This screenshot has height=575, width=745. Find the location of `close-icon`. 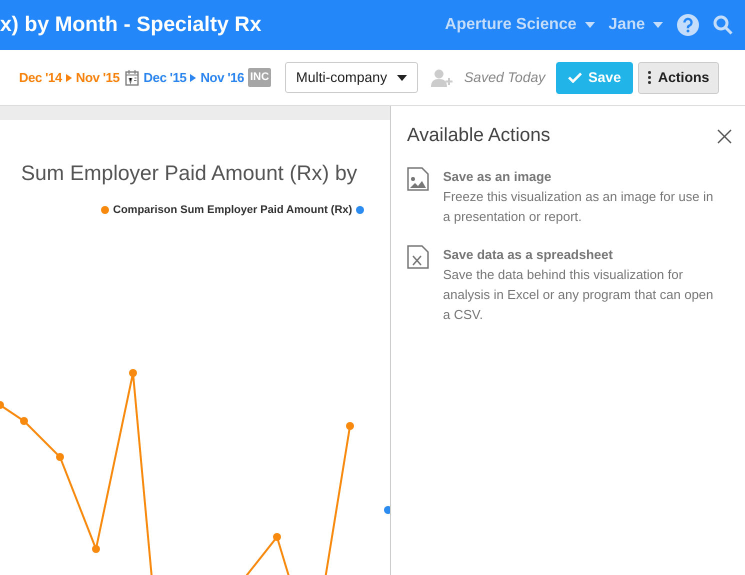

close-icon is located at coordinates (724, 136).